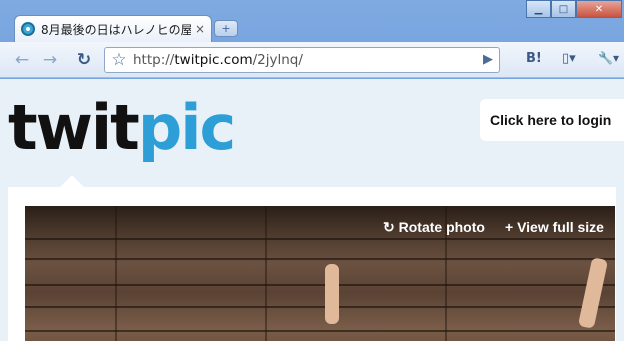 The image size is (624, 341). Describe the element at coordinates (538, 9) in the screenshot. I see `minimize-button: ▁` at that location.